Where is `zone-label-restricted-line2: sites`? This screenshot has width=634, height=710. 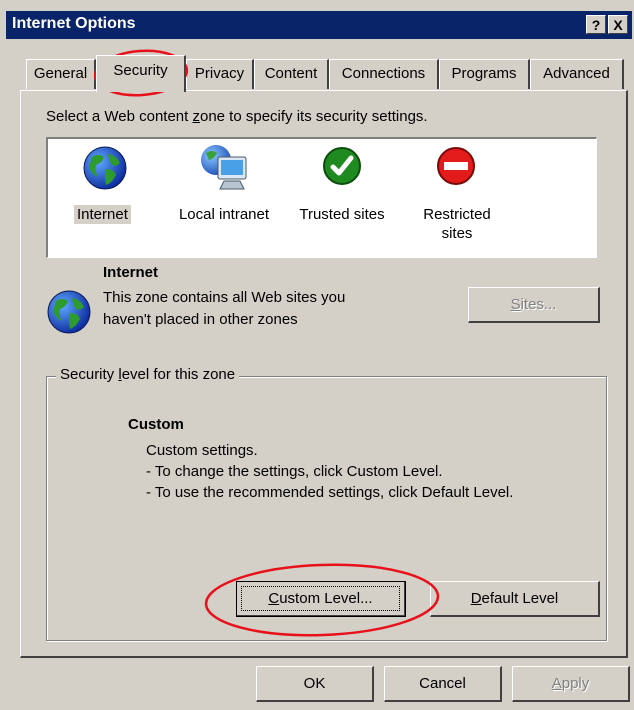
zone-label-restricted-line2: sites is located at coordinates (457, 233).